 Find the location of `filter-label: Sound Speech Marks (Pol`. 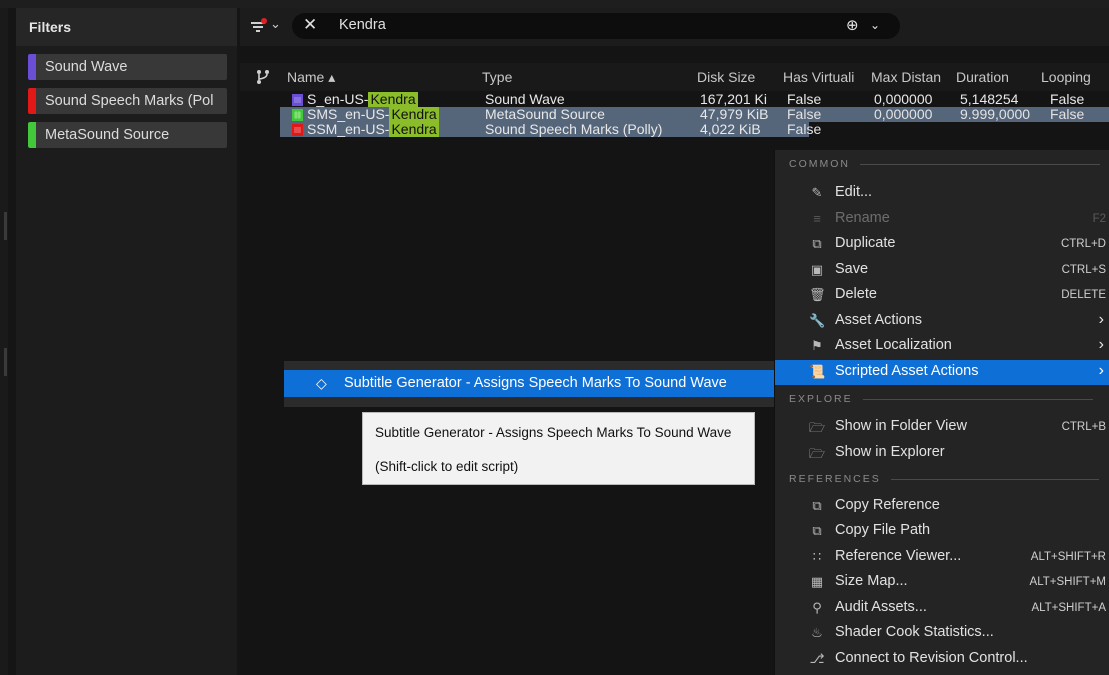

filter-label: Sound Speech Marks (Pol is located at coordinates (129, 101).